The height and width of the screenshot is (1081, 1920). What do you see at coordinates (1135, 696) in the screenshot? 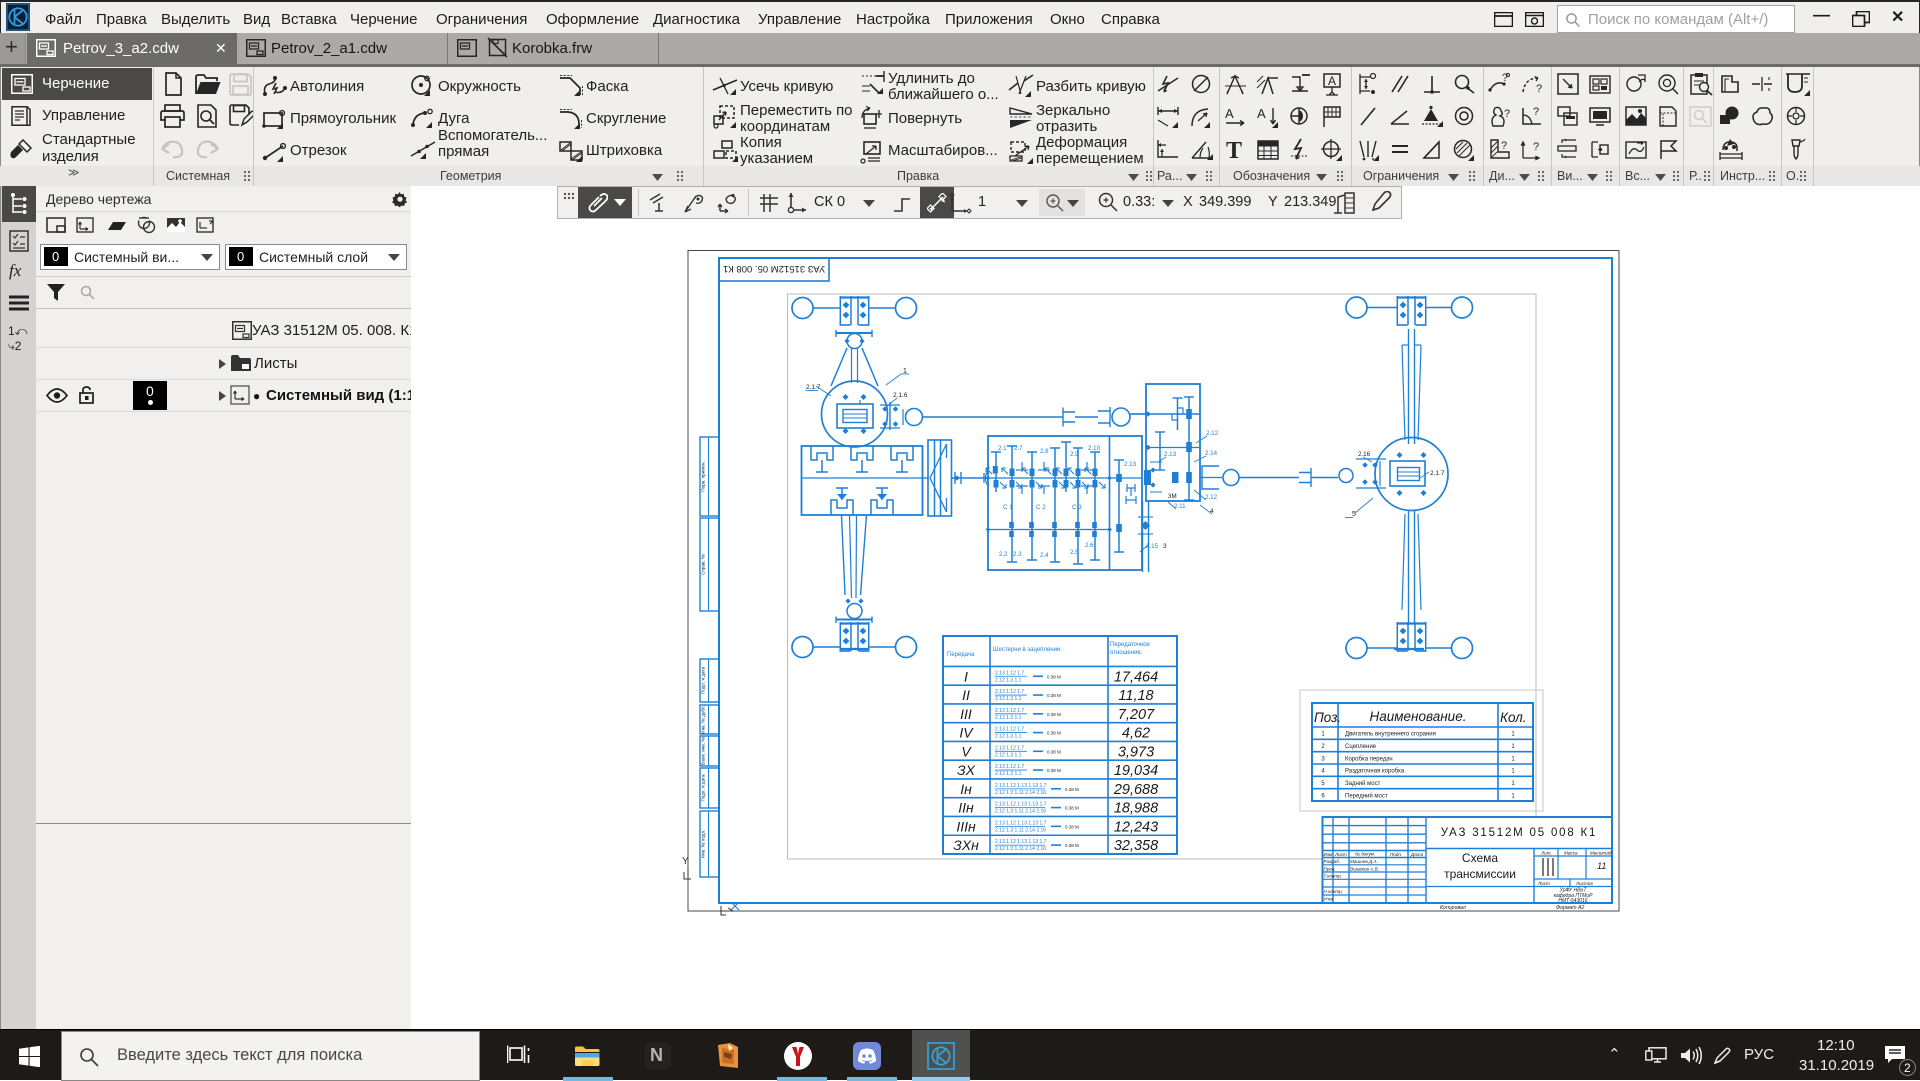
I see `svg-text: 11,18` at bounding box center [1135, 696].